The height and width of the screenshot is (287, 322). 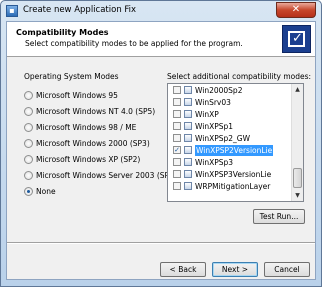 I want to click on radio-windows-xp: Microsoft Windows XP (SP2), so click(x=99, y=159).